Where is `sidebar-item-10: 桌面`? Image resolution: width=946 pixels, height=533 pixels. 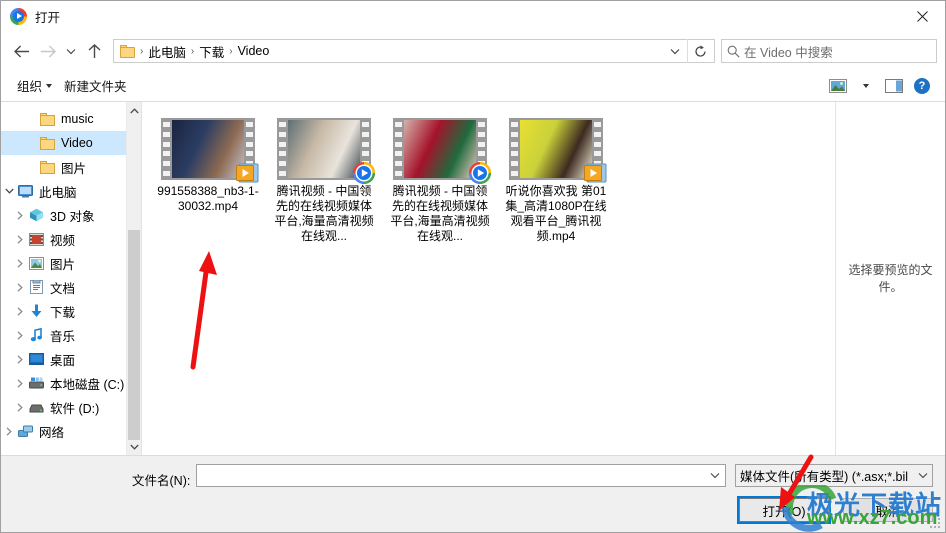
sidebar-item-10: 桌面 is located at coordinates (71, 359).